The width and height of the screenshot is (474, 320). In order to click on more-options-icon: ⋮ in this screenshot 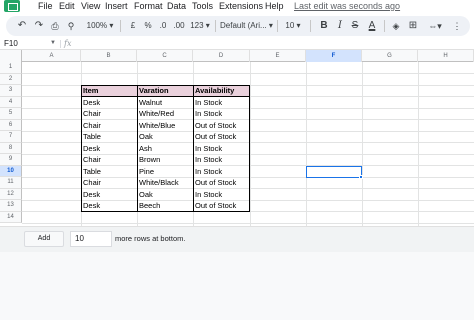, I will do `click(457, 26)`.